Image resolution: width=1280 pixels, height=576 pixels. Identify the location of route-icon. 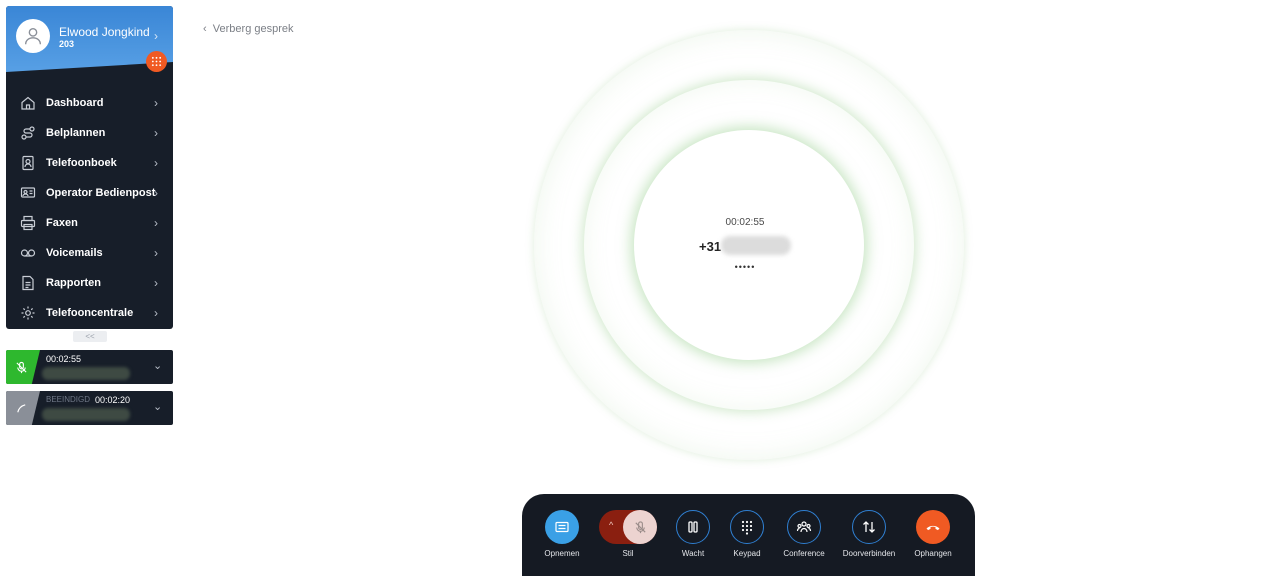
(28, 133).